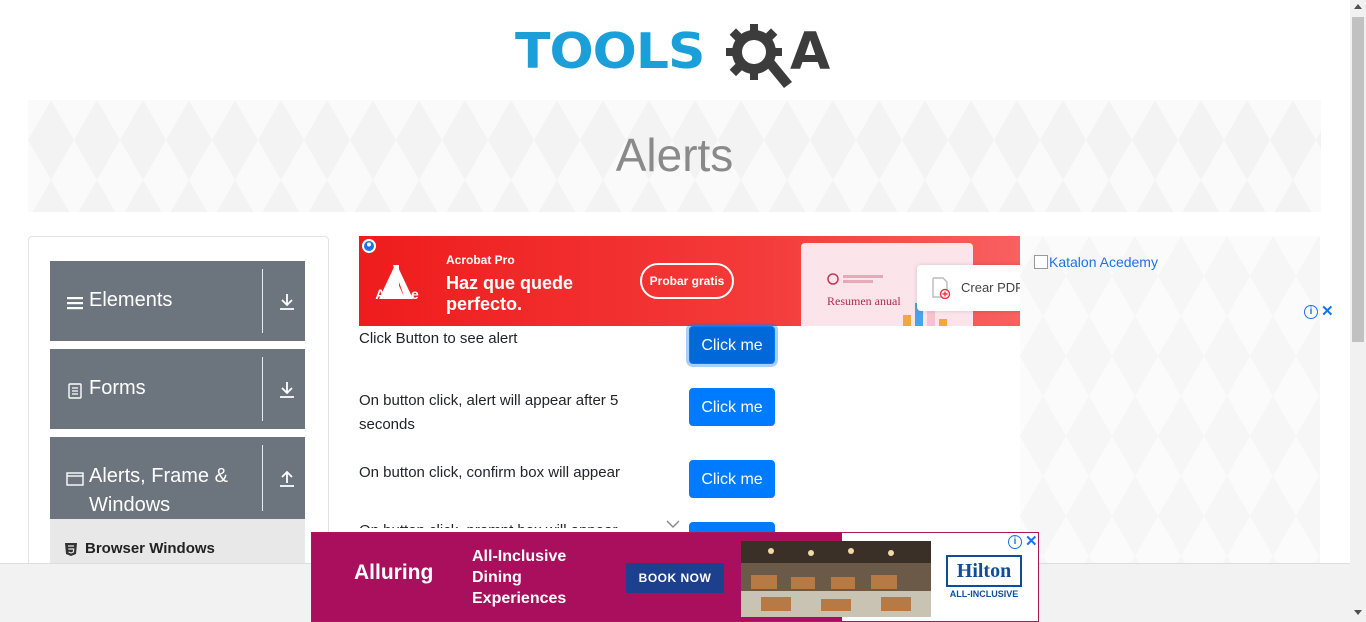 The width and height of the screenshot is (1366, 622). Describe the element at coordinates (1177, 401) in the screenshot. I see `katalon-ad: Katalon Acedemy i ✕` at that location.